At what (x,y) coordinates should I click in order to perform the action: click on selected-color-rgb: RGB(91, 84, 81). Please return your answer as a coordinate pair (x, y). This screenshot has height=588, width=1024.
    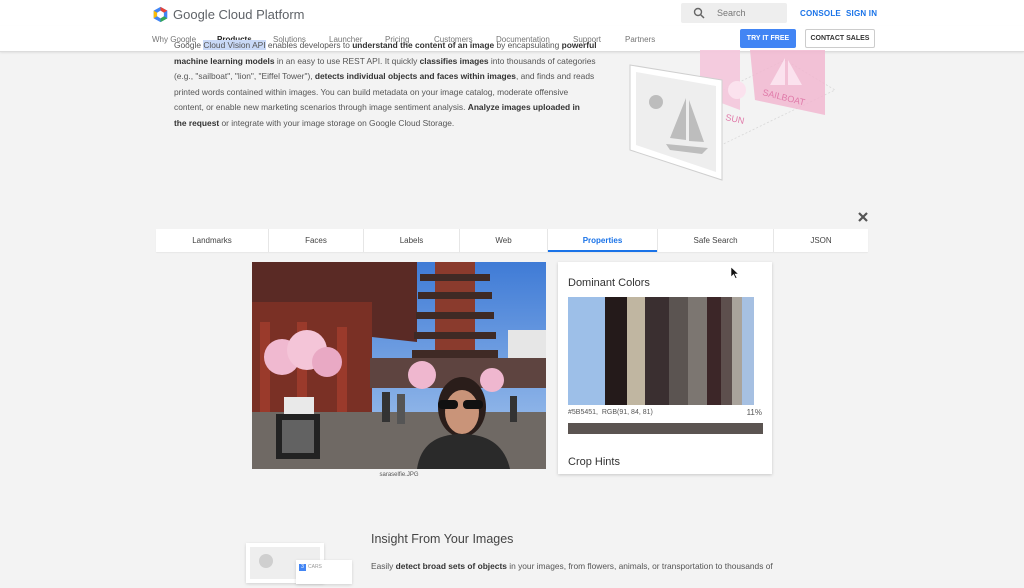
    Looking at the image, I should click on (627, 412).